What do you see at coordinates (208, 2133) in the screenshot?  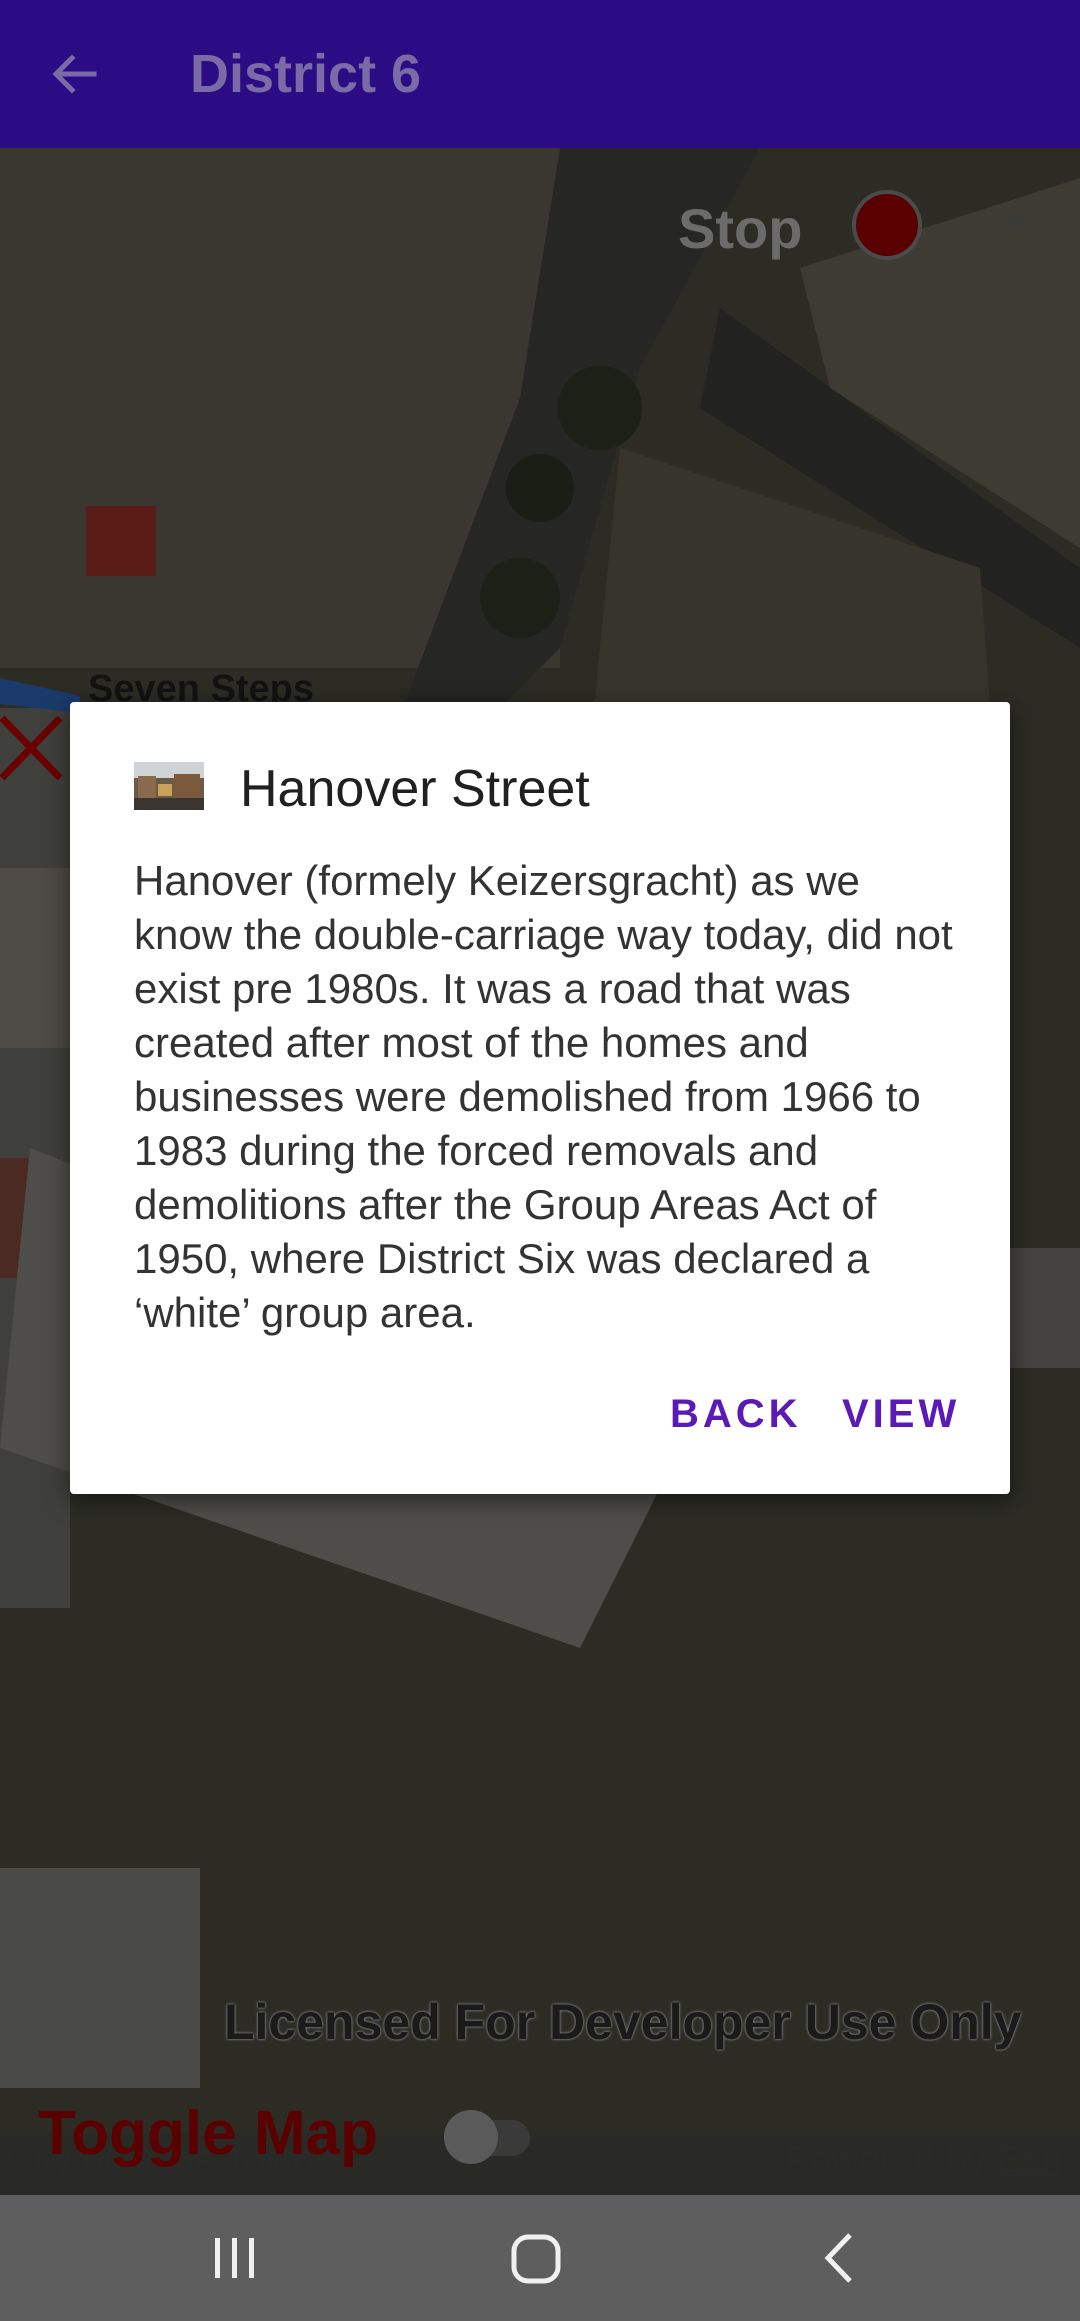 I see `toggle-map-label: Toggle Map` at bounding box center [208, 2133].